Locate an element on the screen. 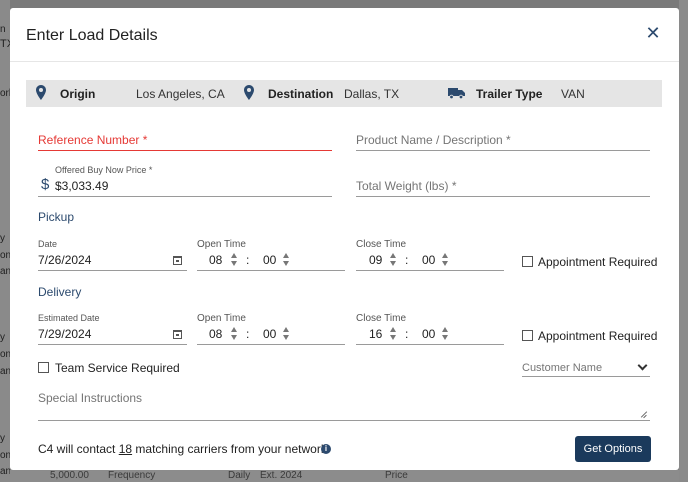  background-right-strip is located at coordinates (683, 241).